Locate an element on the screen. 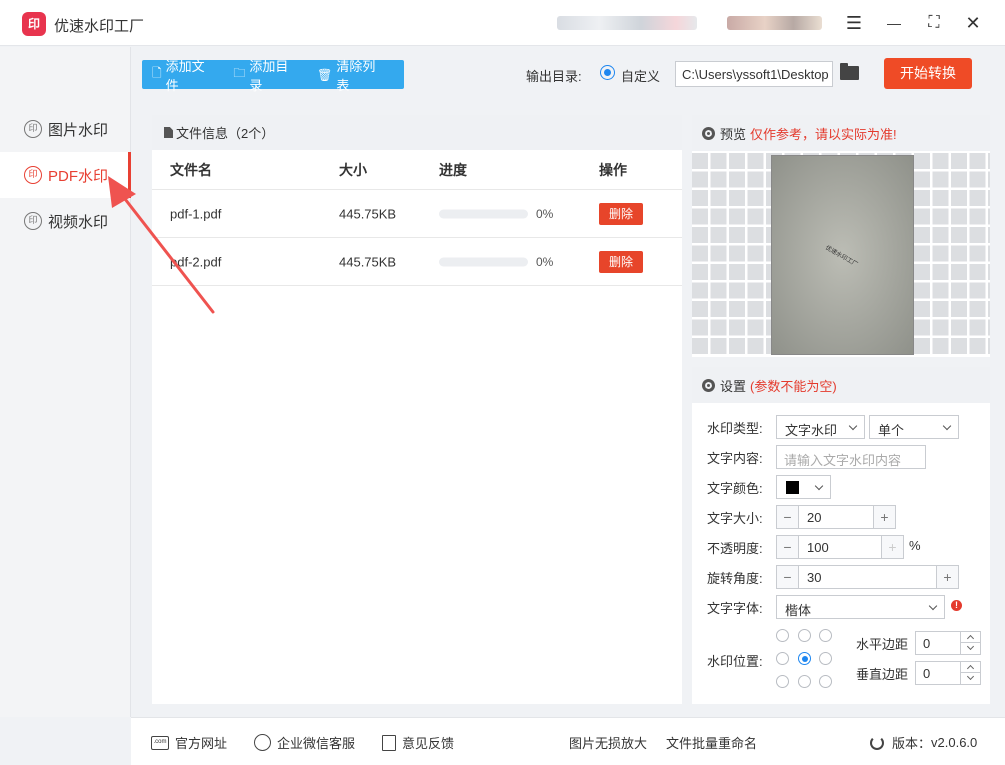 The image size is (1005, 765). file-icon: 🗋 is located at coordinates (157, 73).